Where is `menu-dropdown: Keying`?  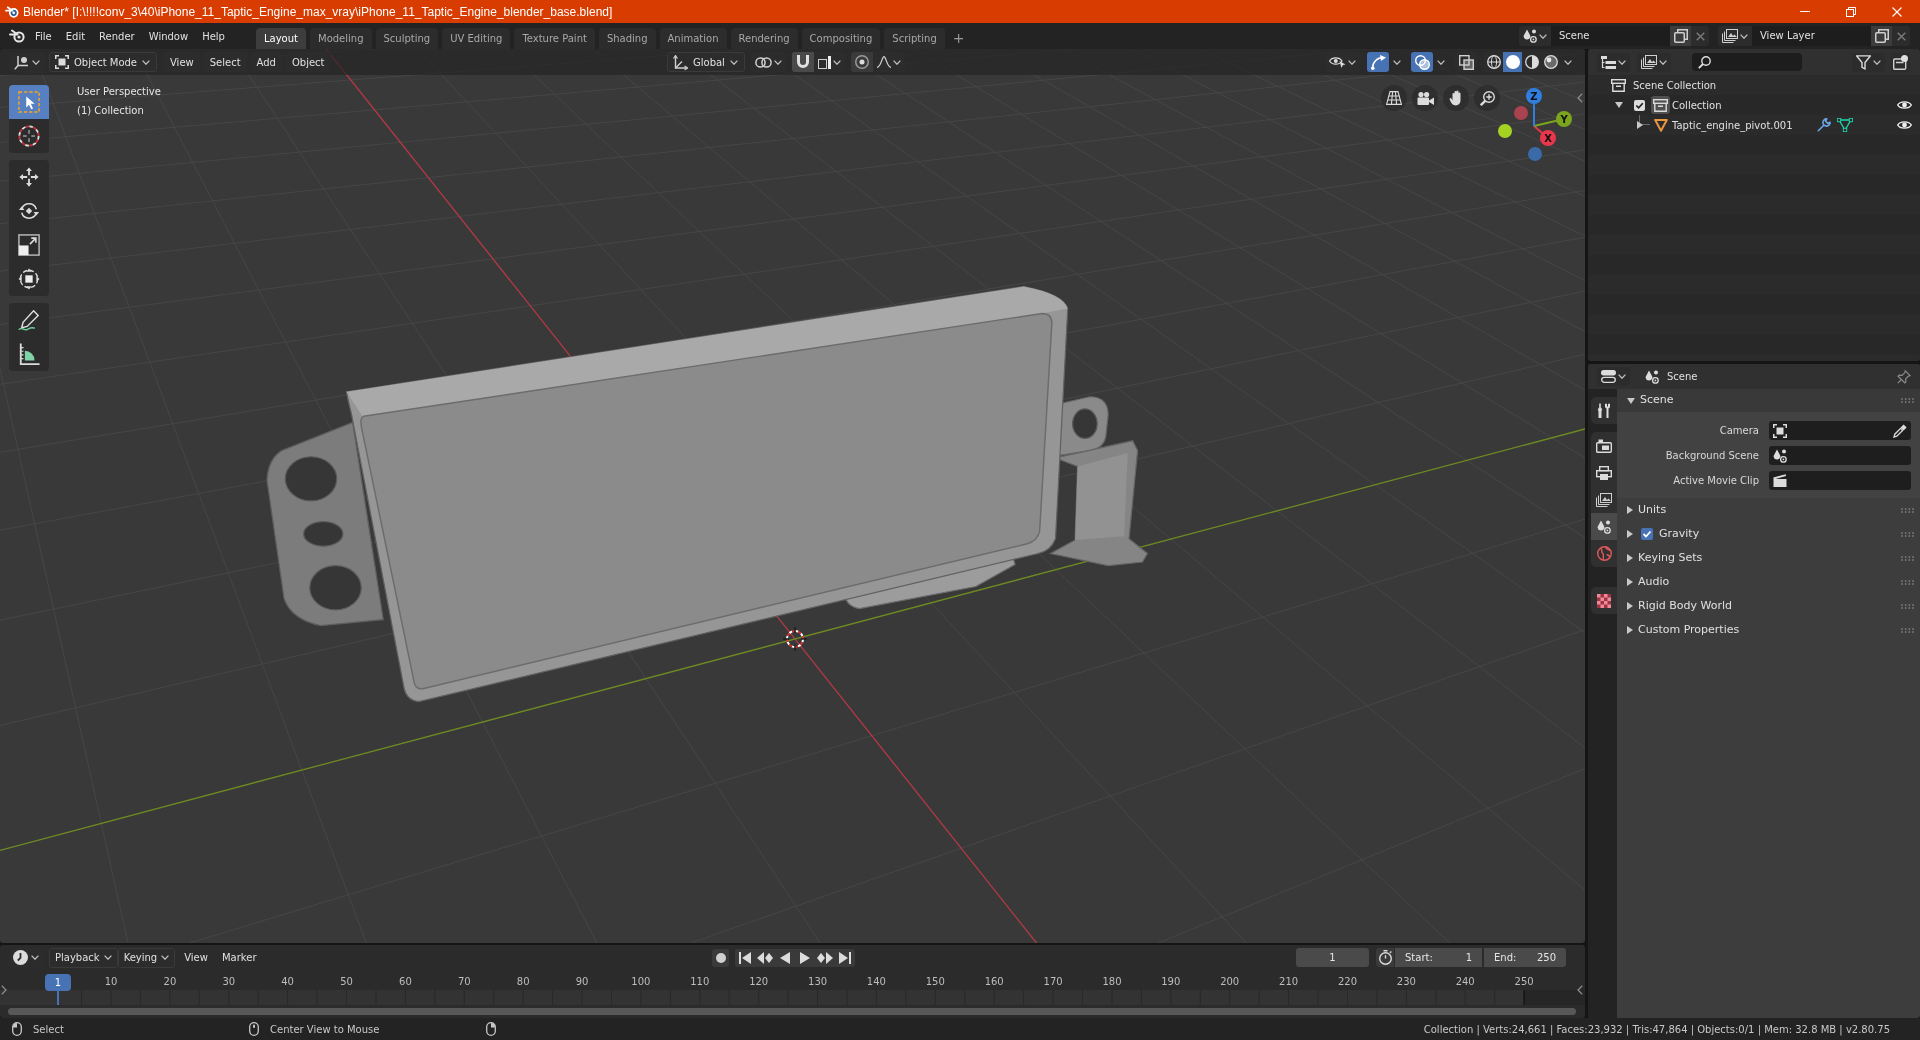 menu-dropdown: Keying is located at coordinates (146, 957).